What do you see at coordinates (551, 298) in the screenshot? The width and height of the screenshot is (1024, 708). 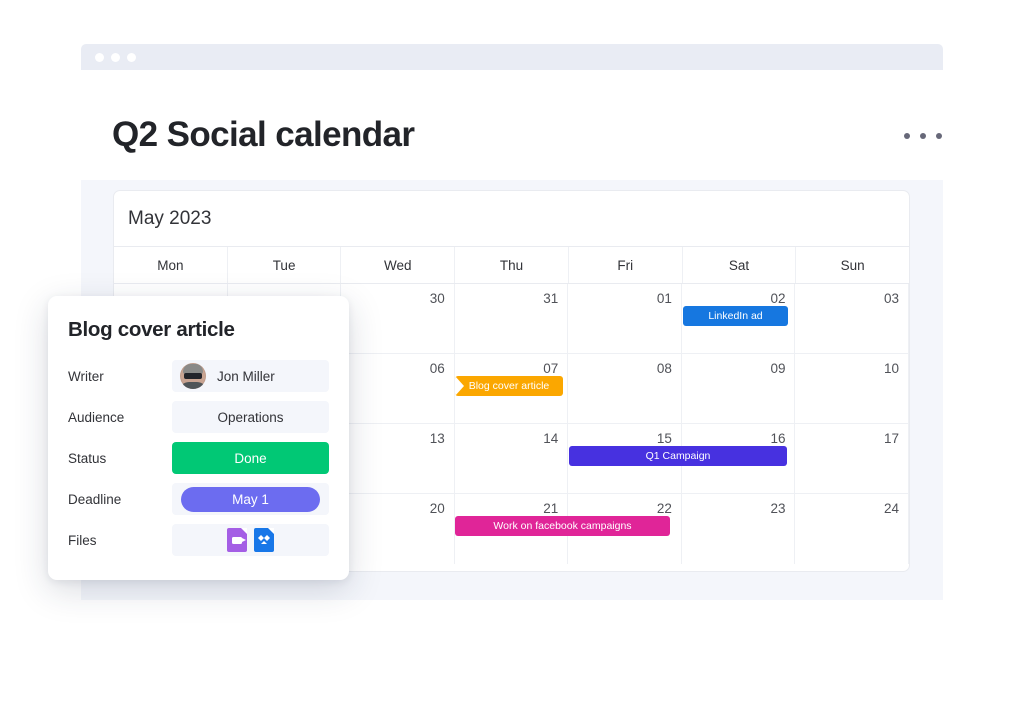 I see `day-number: 31` at bounding box center [551, 298].